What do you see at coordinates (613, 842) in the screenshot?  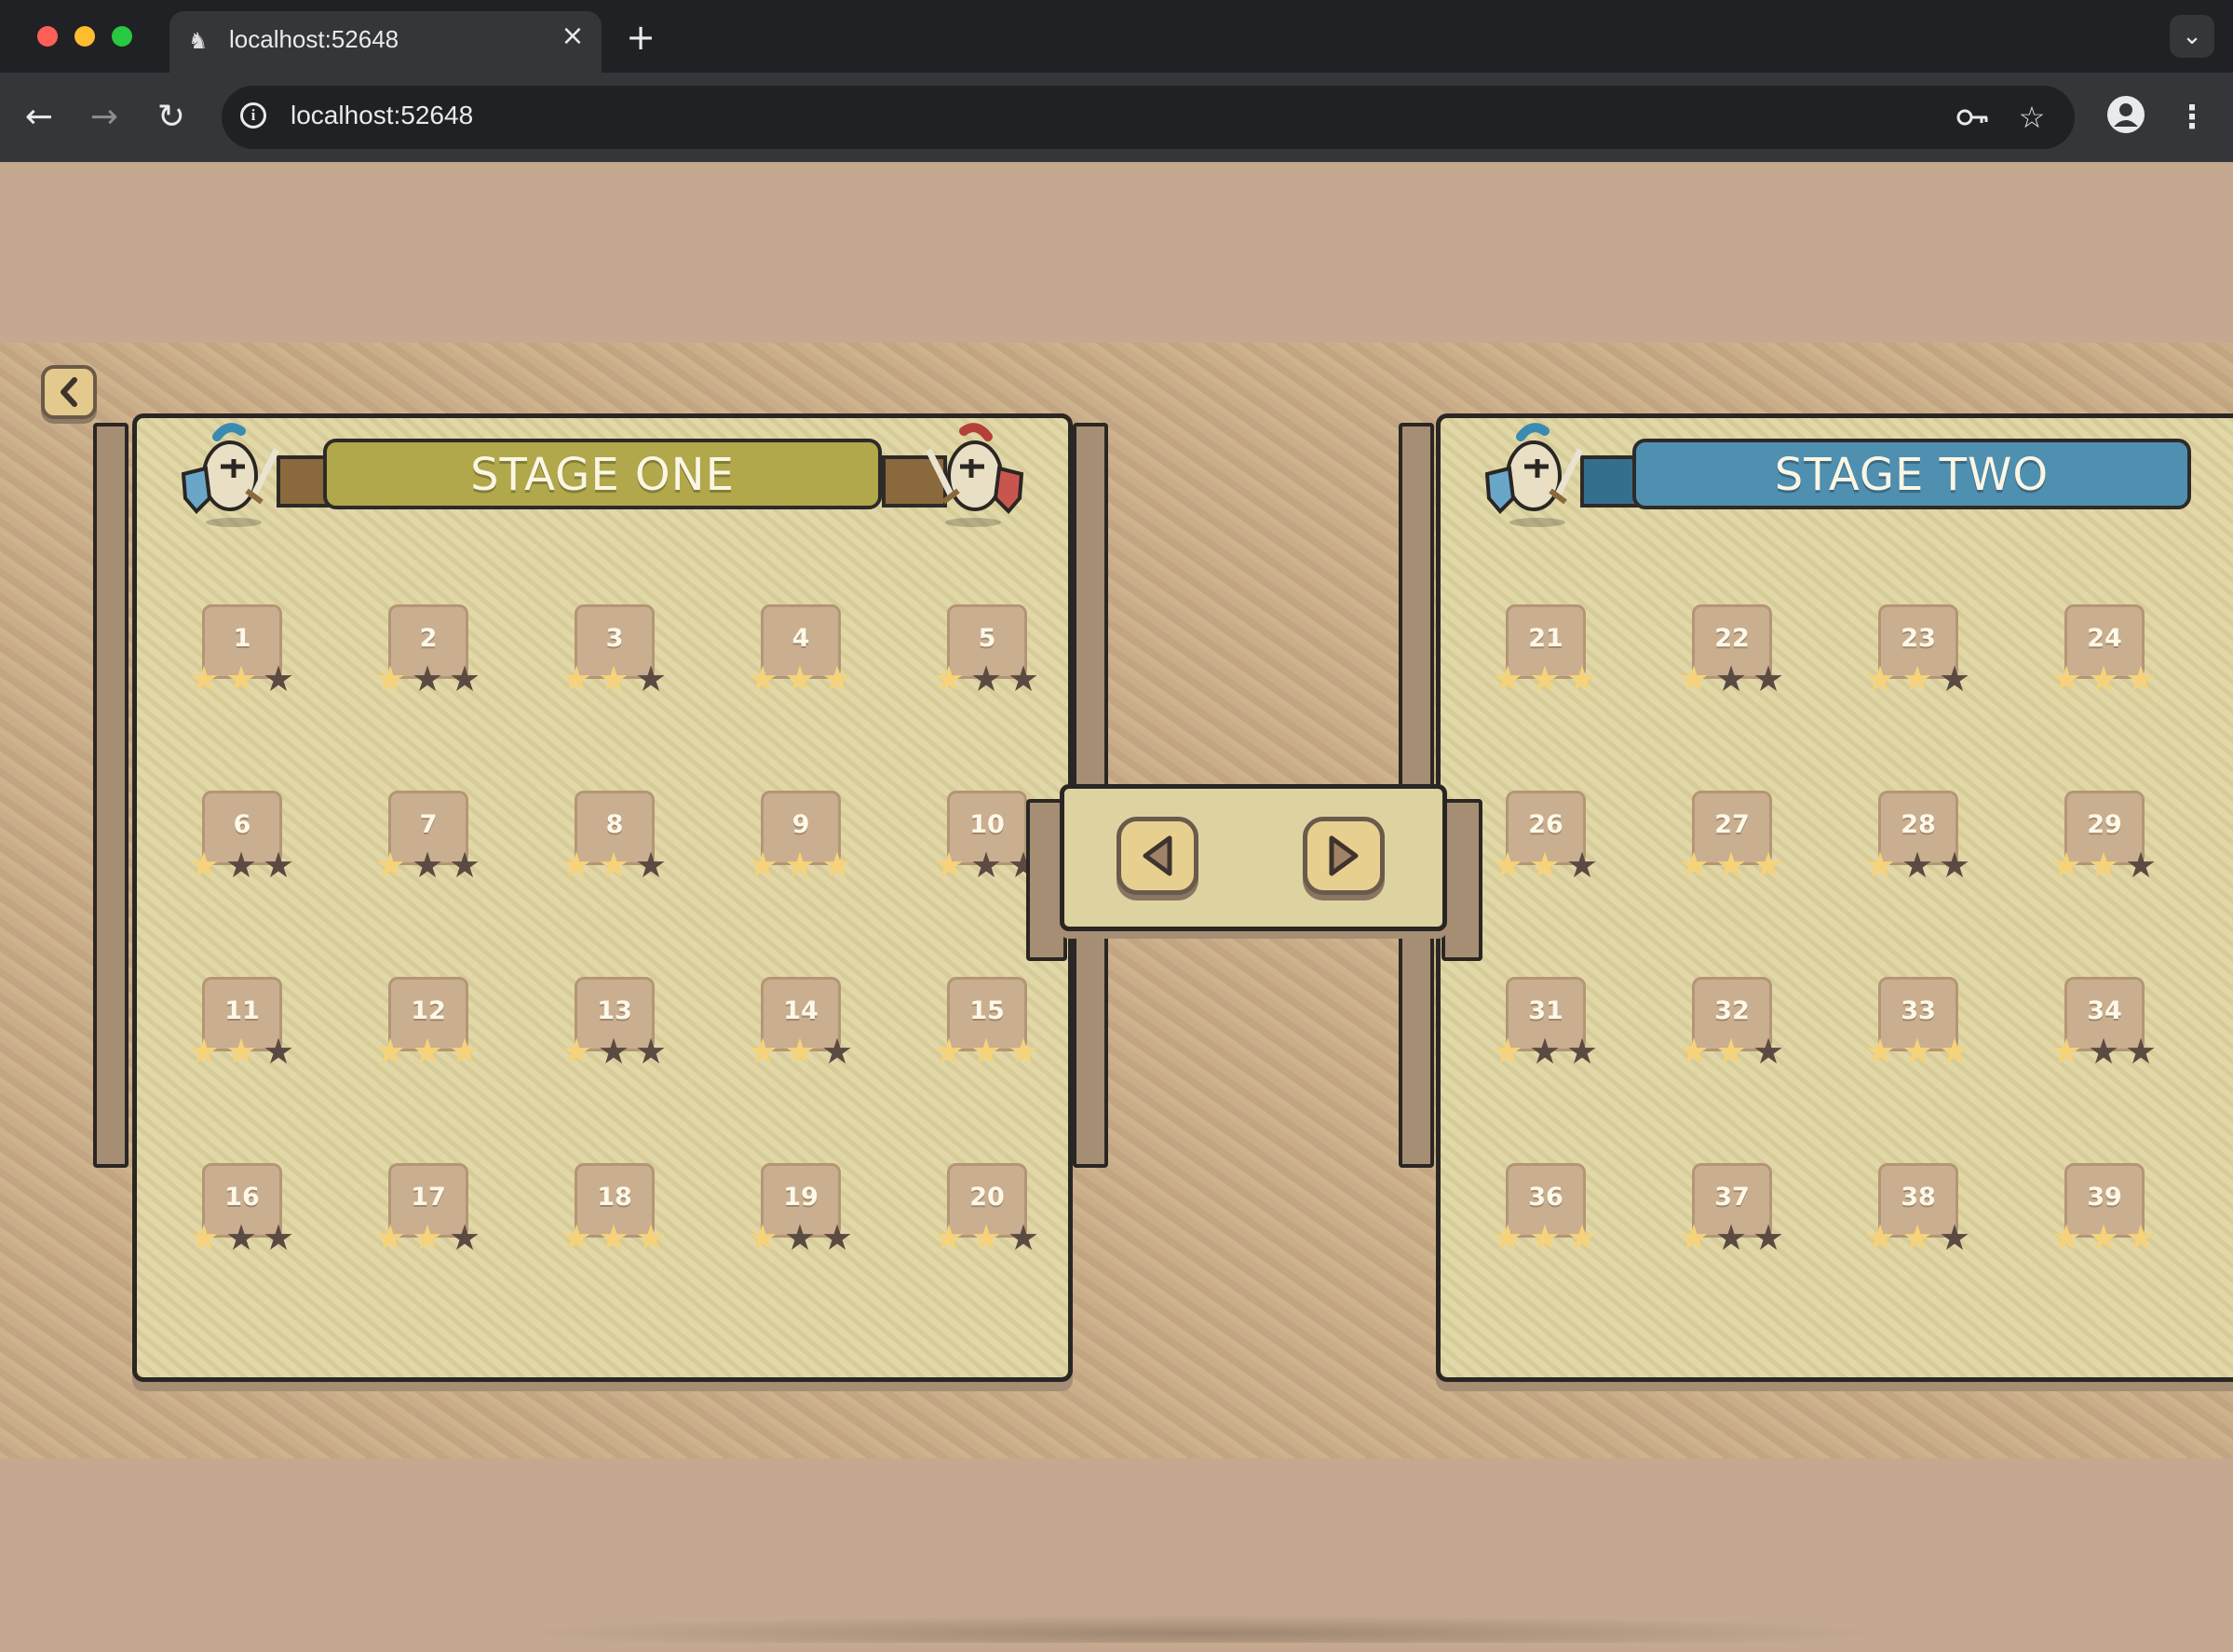 I see `level-button: 8 ★ ★ ★` at bounding box center [613, 842].